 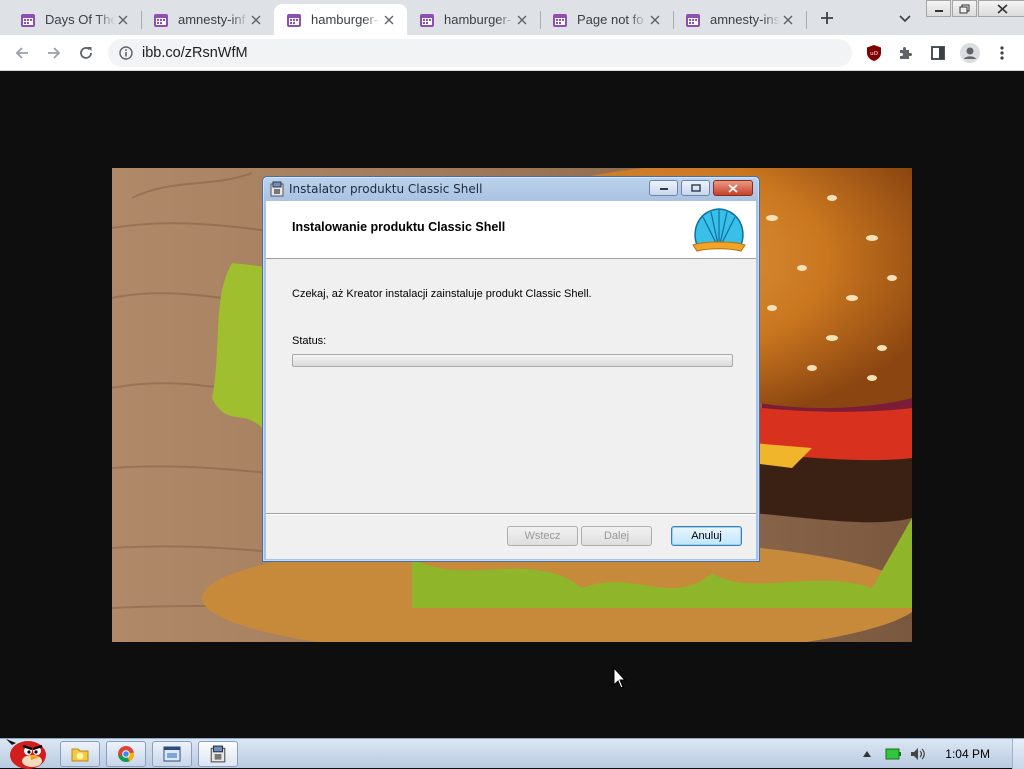 What do you see at coordinates (616, 536) in the screenshot?
I see `next-button: Dalej` at bounding box center [616, 536].